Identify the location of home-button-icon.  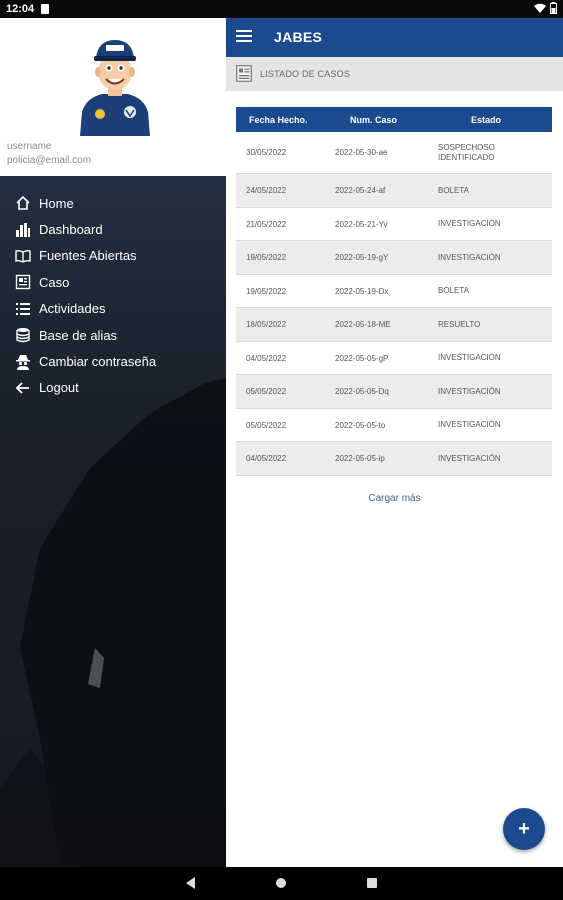
(281, 883).